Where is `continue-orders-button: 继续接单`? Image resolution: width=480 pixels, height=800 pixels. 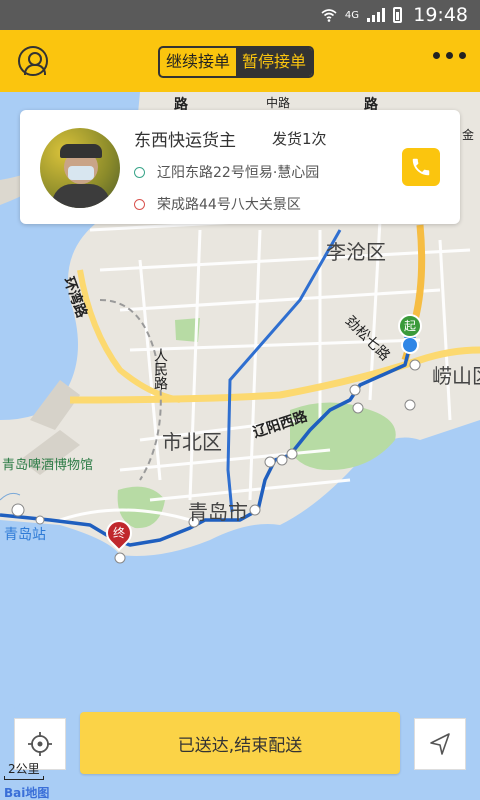 continue-orders-button: 继续接单 is located at coordinates (198, 62).